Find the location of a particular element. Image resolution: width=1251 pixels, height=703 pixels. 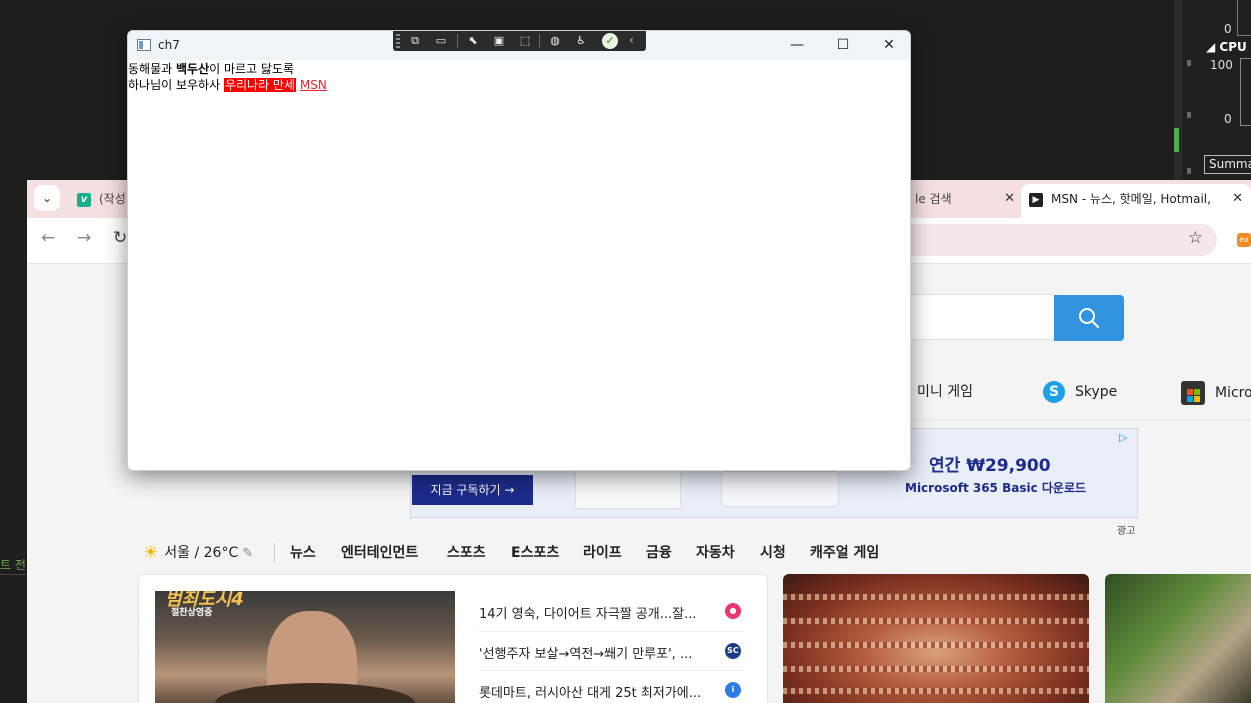

tab-google-search: le 검색 ✕ is located at coordinates (966, 201).